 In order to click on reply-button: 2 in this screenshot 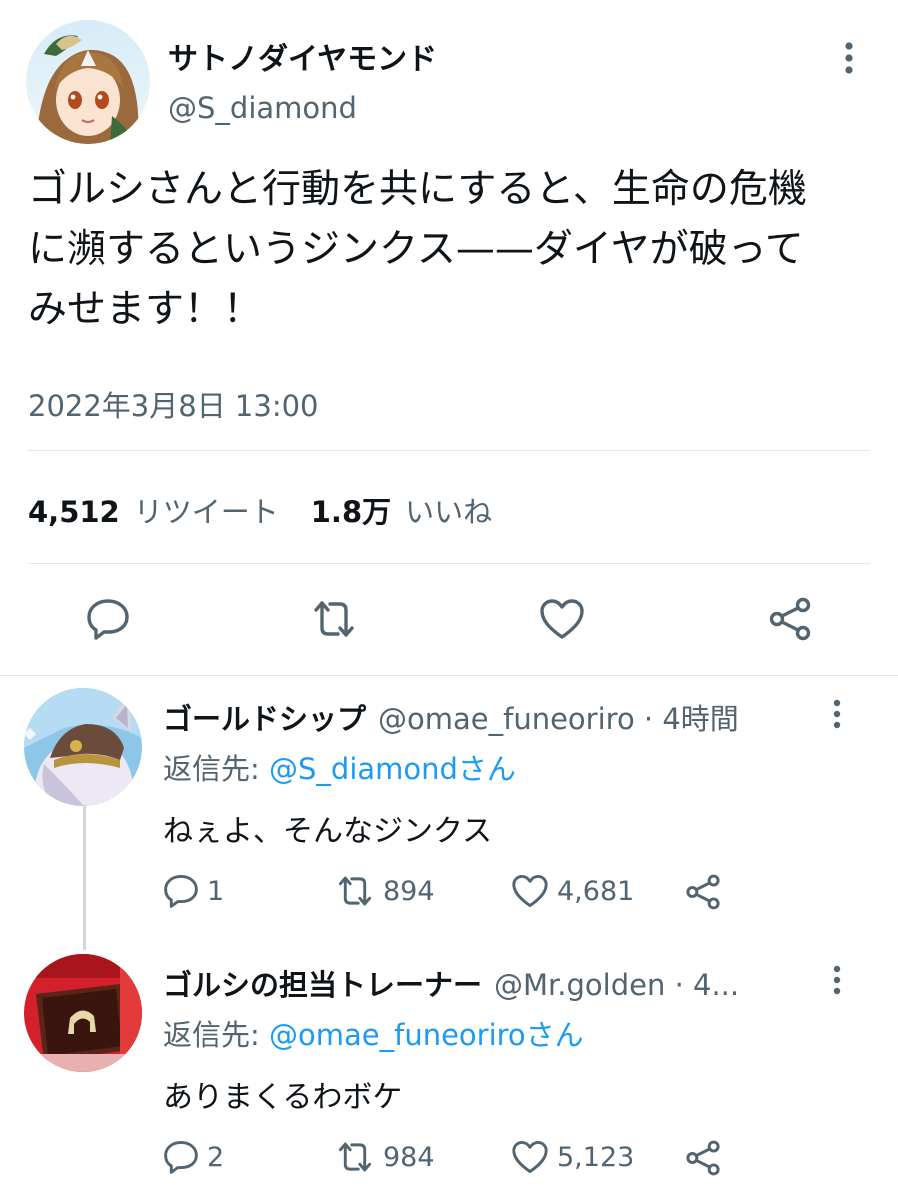, I will do `click(193, 1157)`.